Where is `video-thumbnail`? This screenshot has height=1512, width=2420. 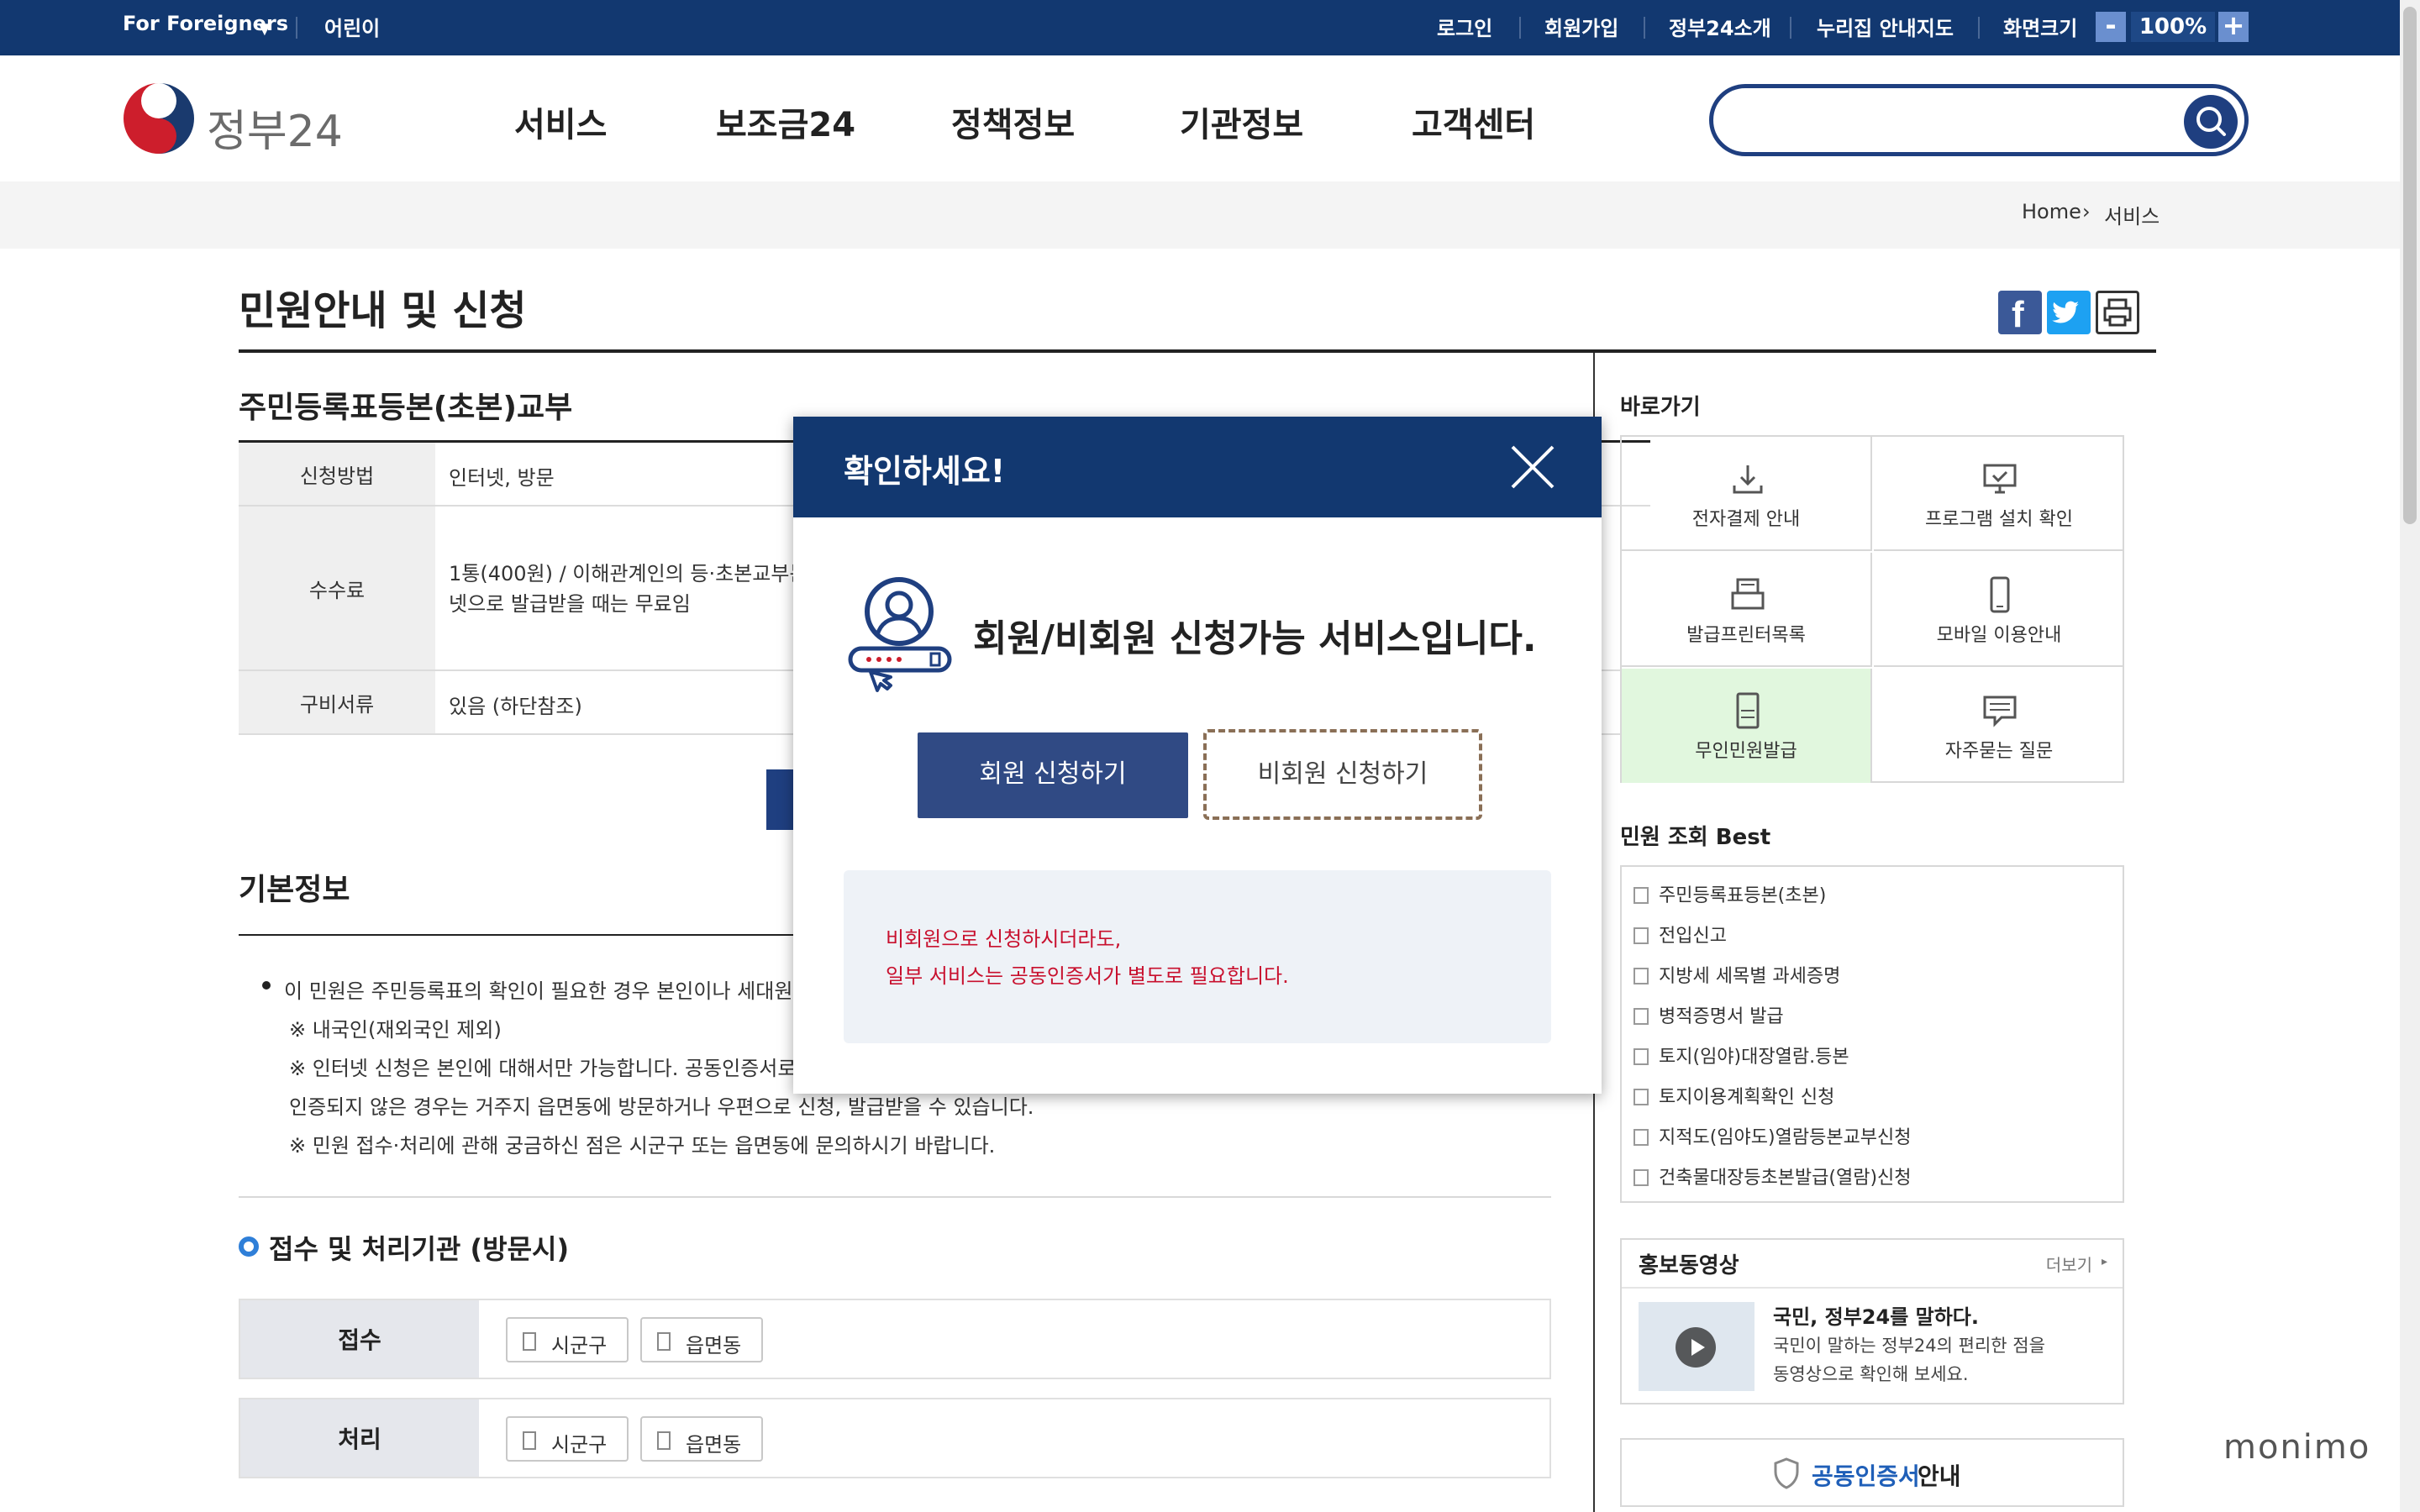 video-thumbnail is located at coordinates (1696, 1346).